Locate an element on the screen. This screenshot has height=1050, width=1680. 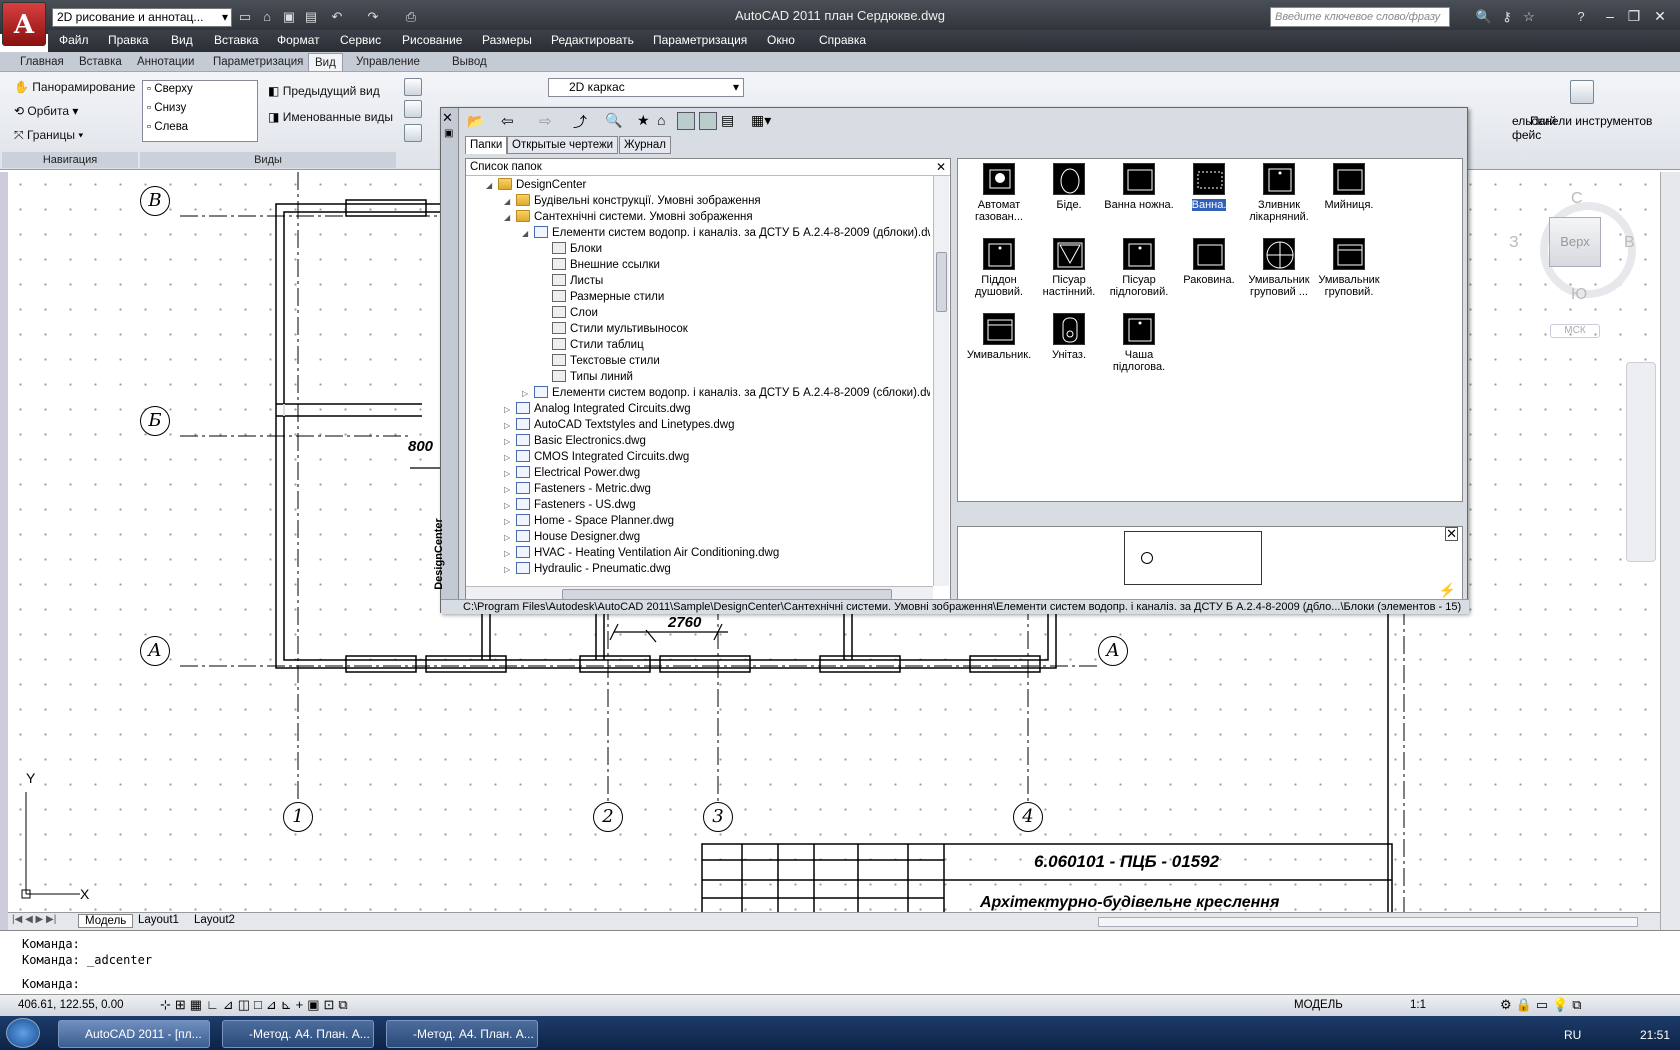
menu-edit: Правка is located at coordinates (128, 40).